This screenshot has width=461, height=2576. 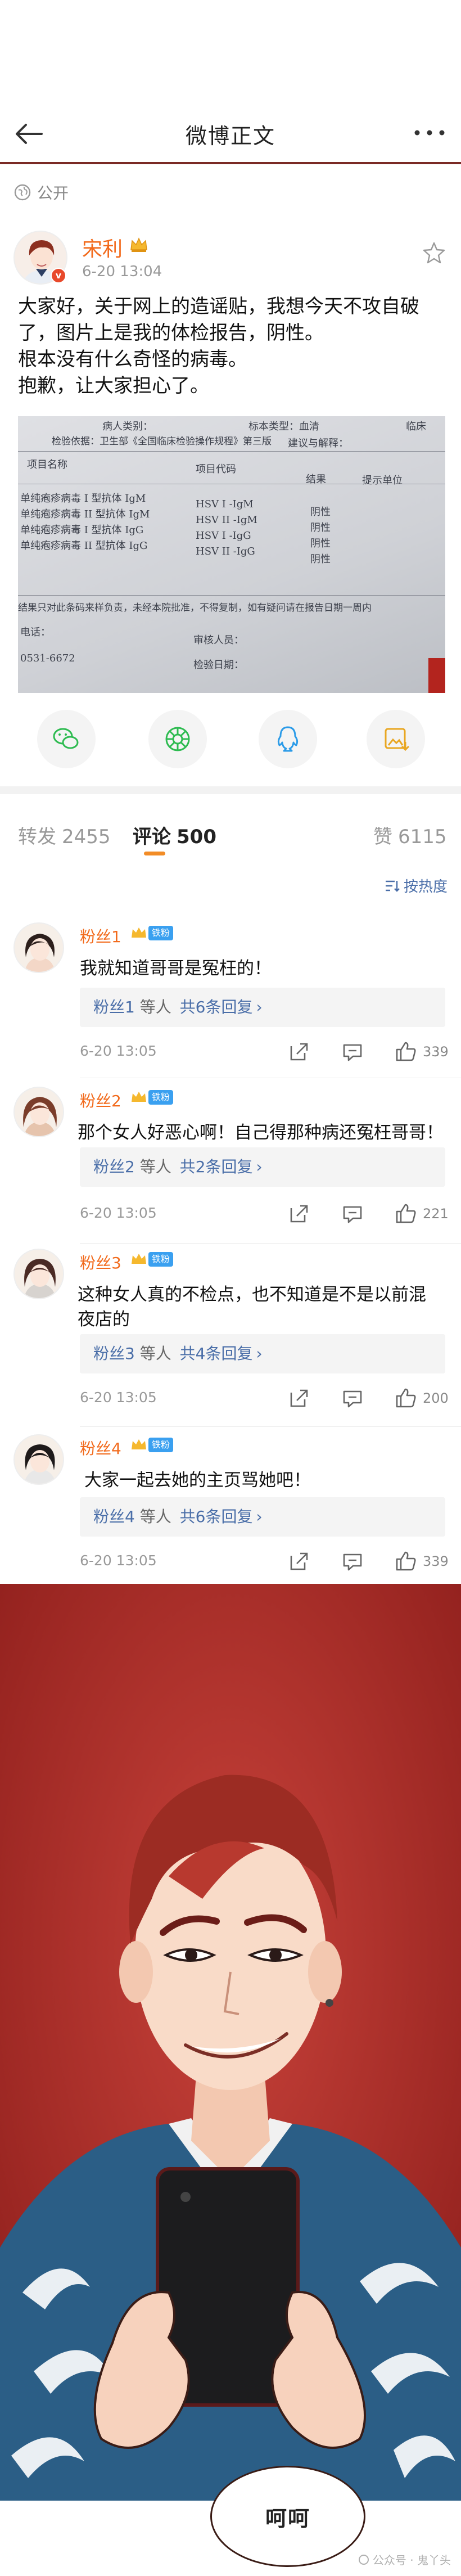 What do you see at coordinates (382, 837) in the screenshot?
I see `tab-likes-label: 赞` at bounding box center [382, 837].